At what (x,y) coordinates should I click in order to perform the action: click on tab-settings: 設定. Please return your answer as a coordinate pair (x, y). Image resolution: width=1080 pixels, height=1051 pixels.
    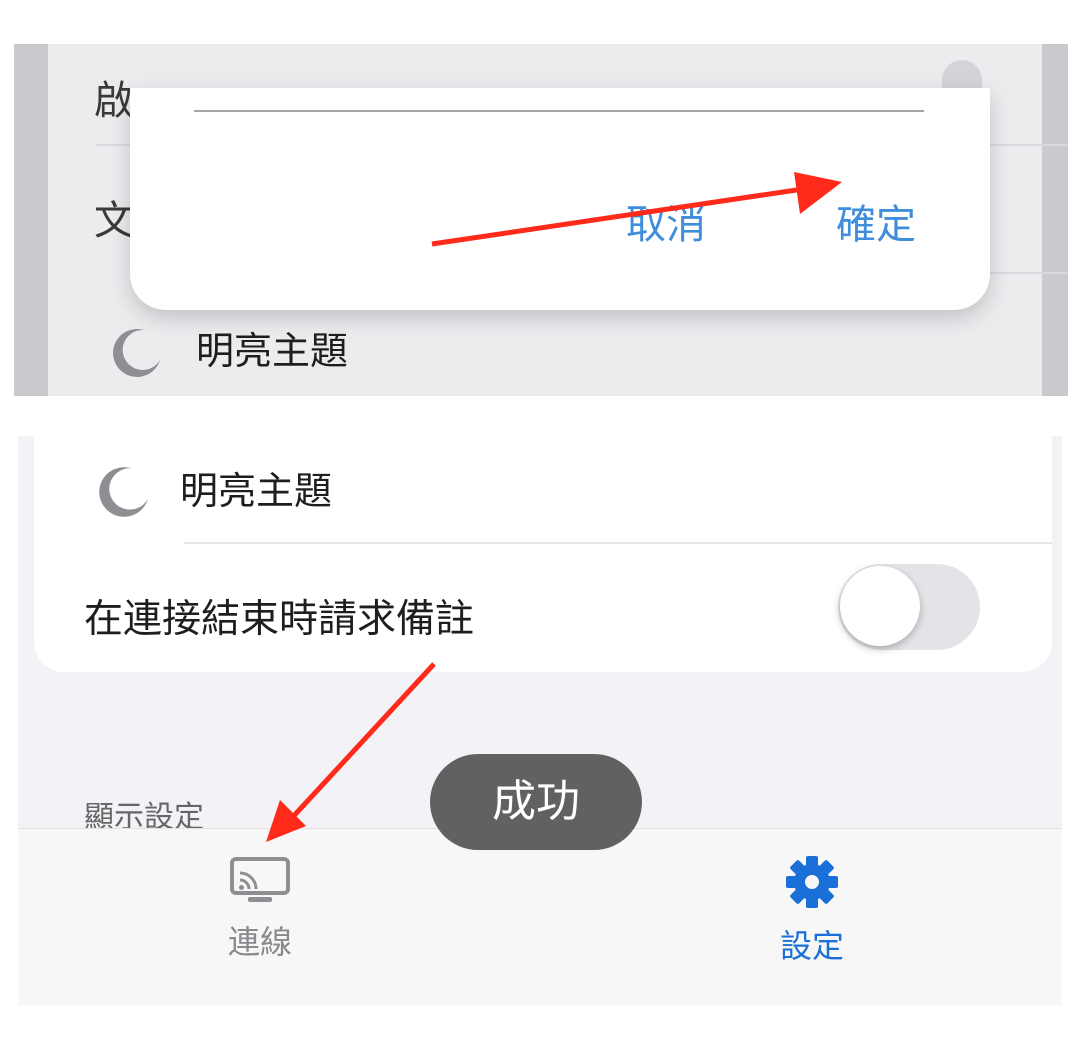
    Looking at the image, I should click on (812, 911).